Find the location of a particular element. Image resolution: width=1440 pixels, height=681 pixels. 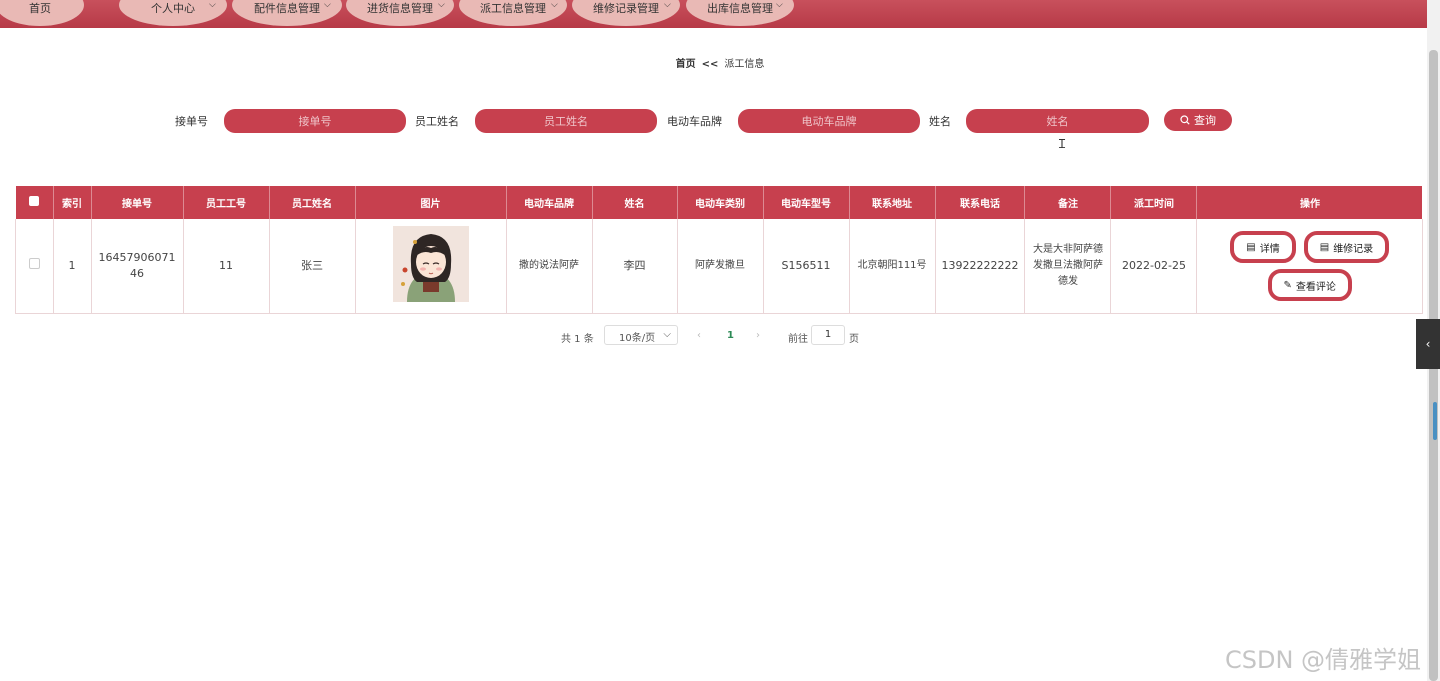

watermark: CSDN @倩雅学姐 is located at coordinates (1323, 660).